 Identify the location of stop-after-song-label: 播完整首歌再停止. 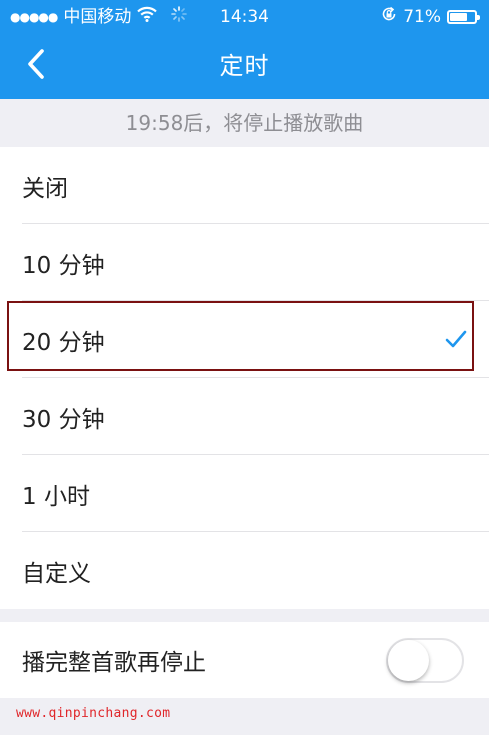
(114, 663).